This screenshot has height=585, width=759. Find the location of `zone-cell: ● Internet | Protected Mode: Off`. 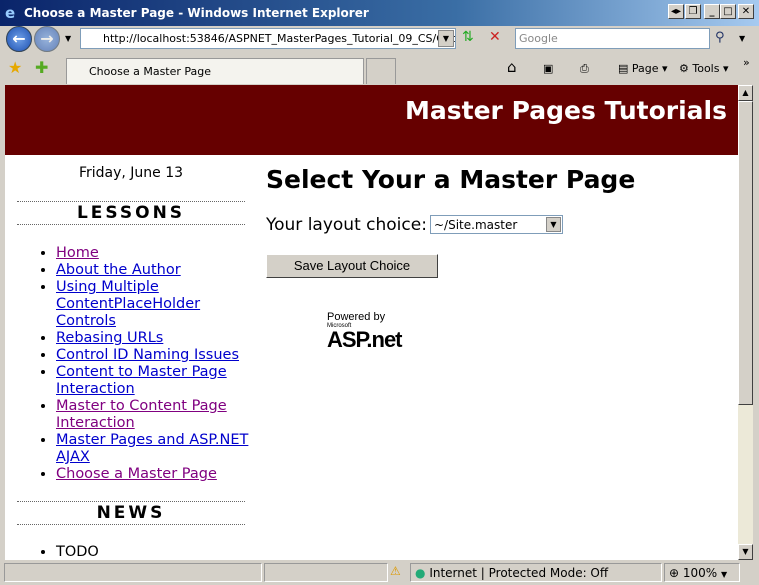

zone-cell: ● Internet | Protected Mode: Off is located at coordinates (536, 572).